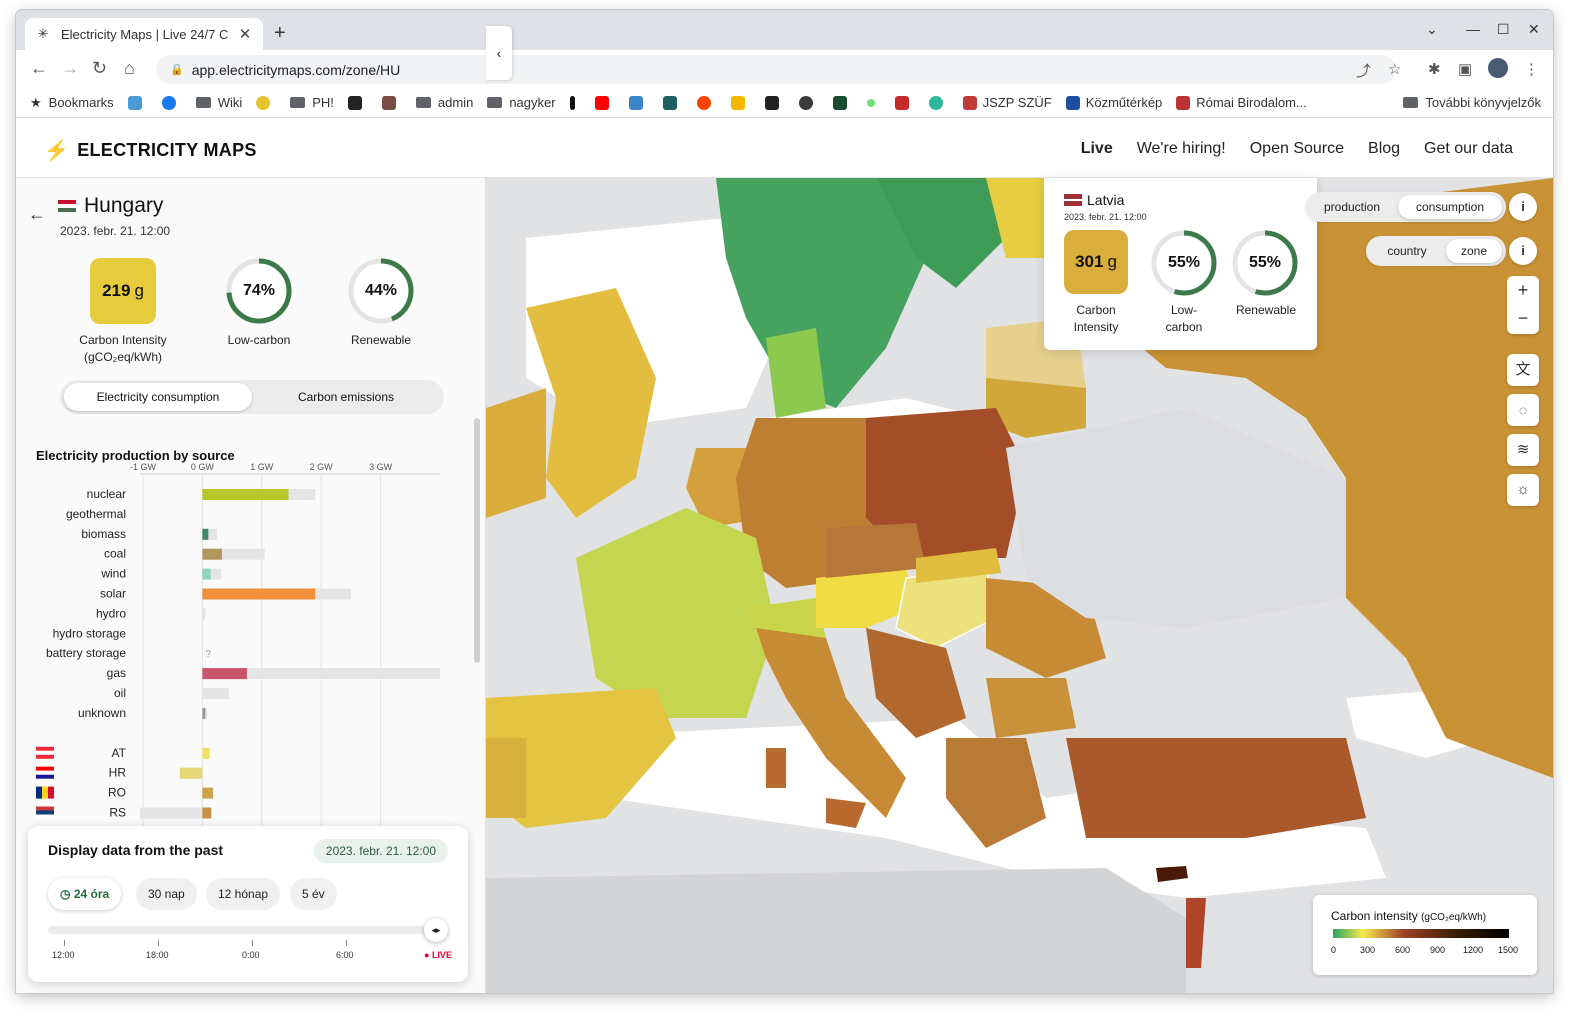 The height and width of the screenshot is (1030, 1577). I want to click on region-sardinia, so click(776, 768).